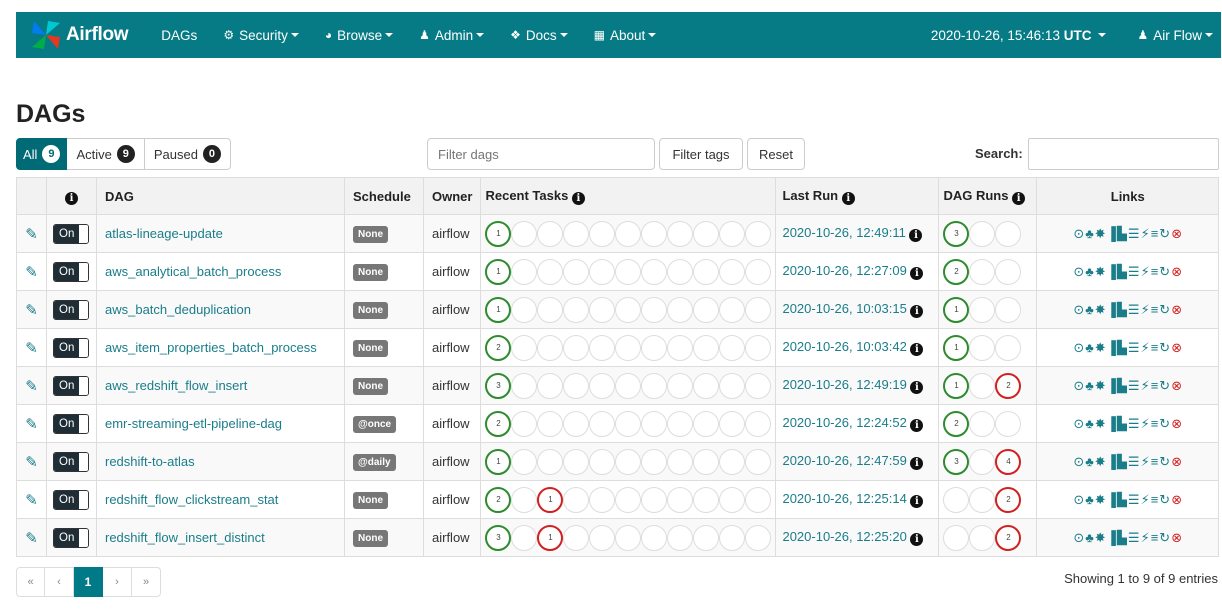 The width and height of the screenshot is (1222, 612). Describe the element at coordinates (193, 423) in the screenshot. I see `dag-link: emr-streaming-etl-pipeline-dag` at that location.